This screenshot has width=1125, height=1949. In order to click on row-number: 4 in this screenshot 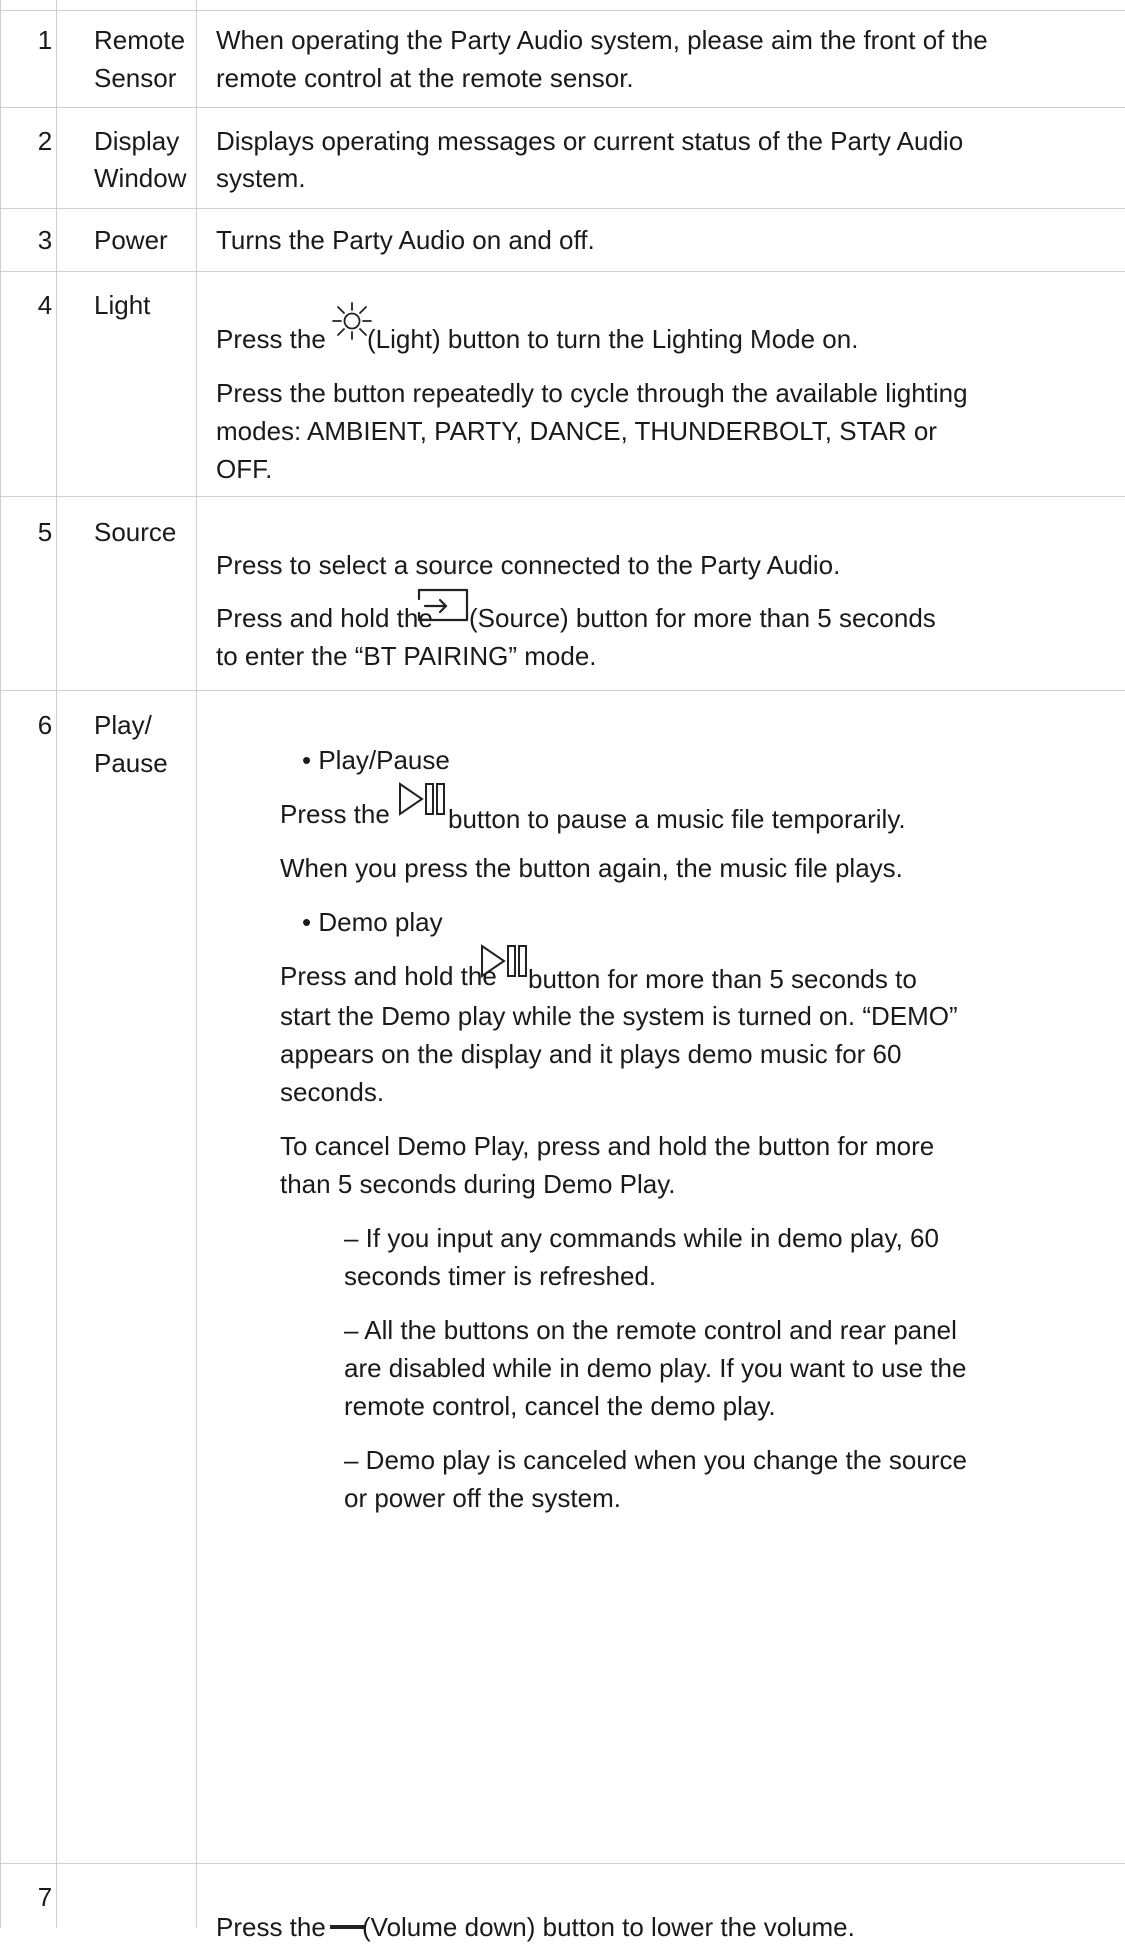, I will do `click(45, 305)`.